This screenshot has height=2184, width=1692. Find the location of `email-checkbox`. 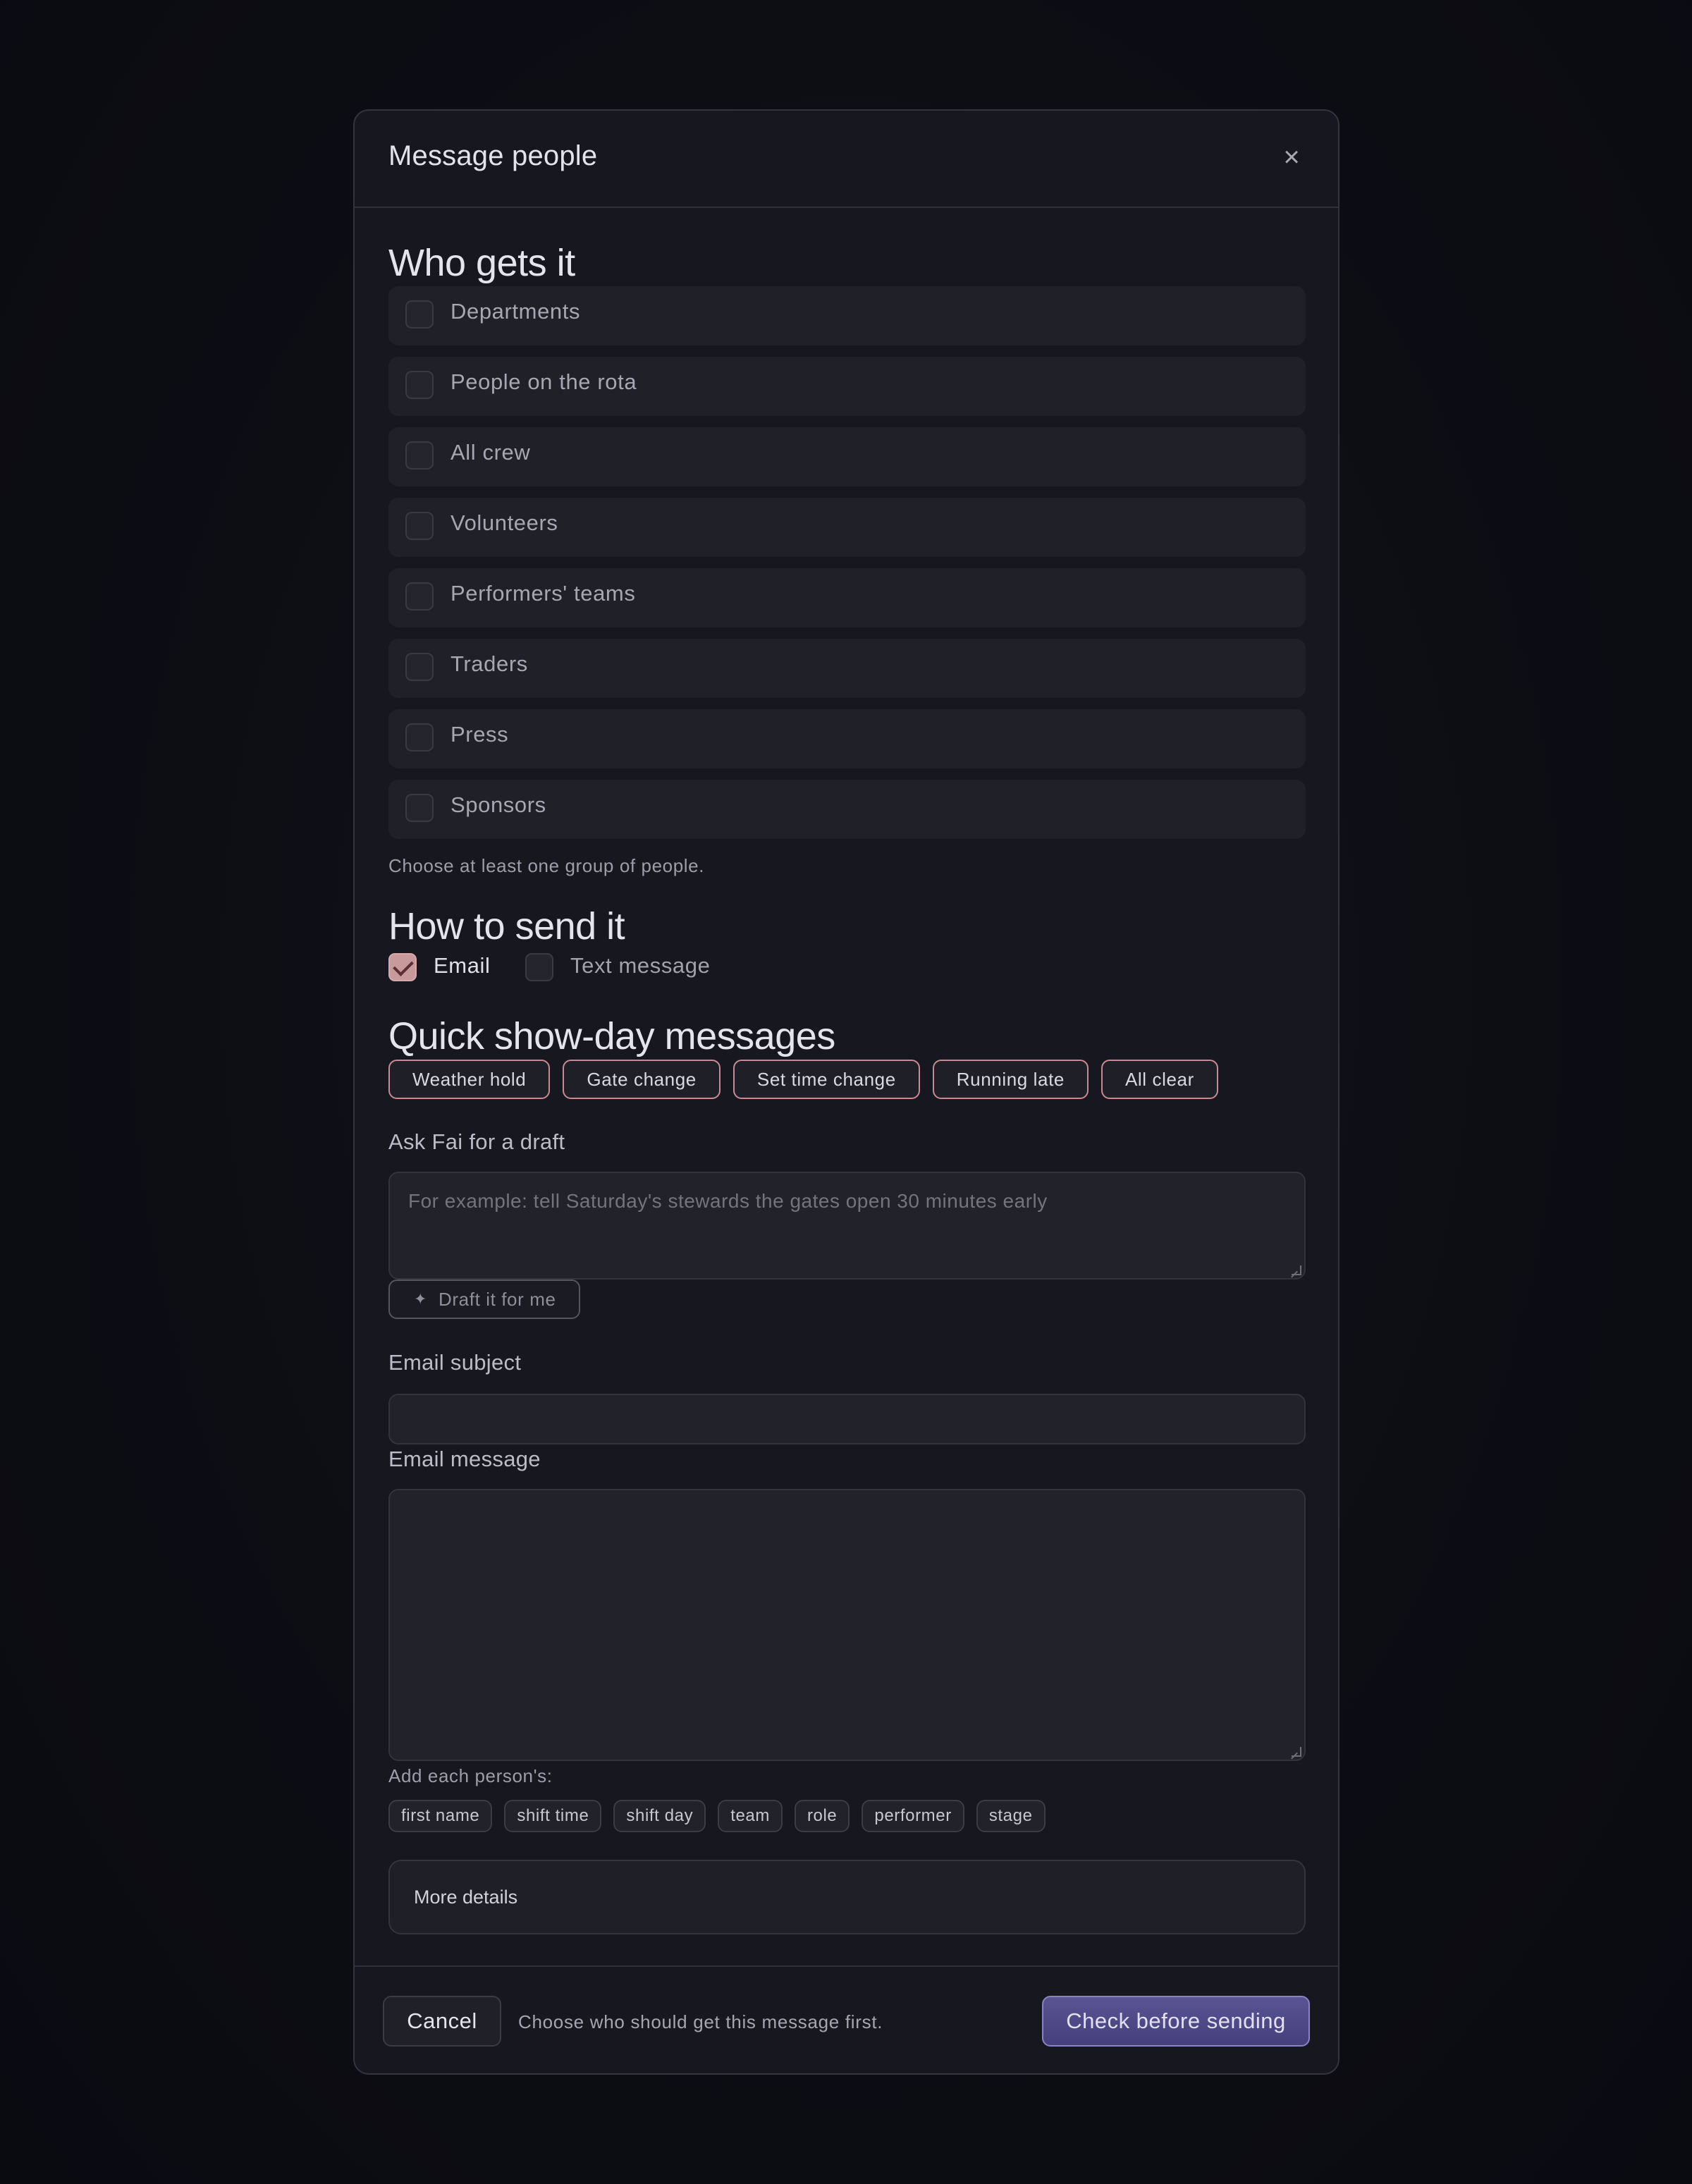

email-checkbox is located at coordinates (402, 967).